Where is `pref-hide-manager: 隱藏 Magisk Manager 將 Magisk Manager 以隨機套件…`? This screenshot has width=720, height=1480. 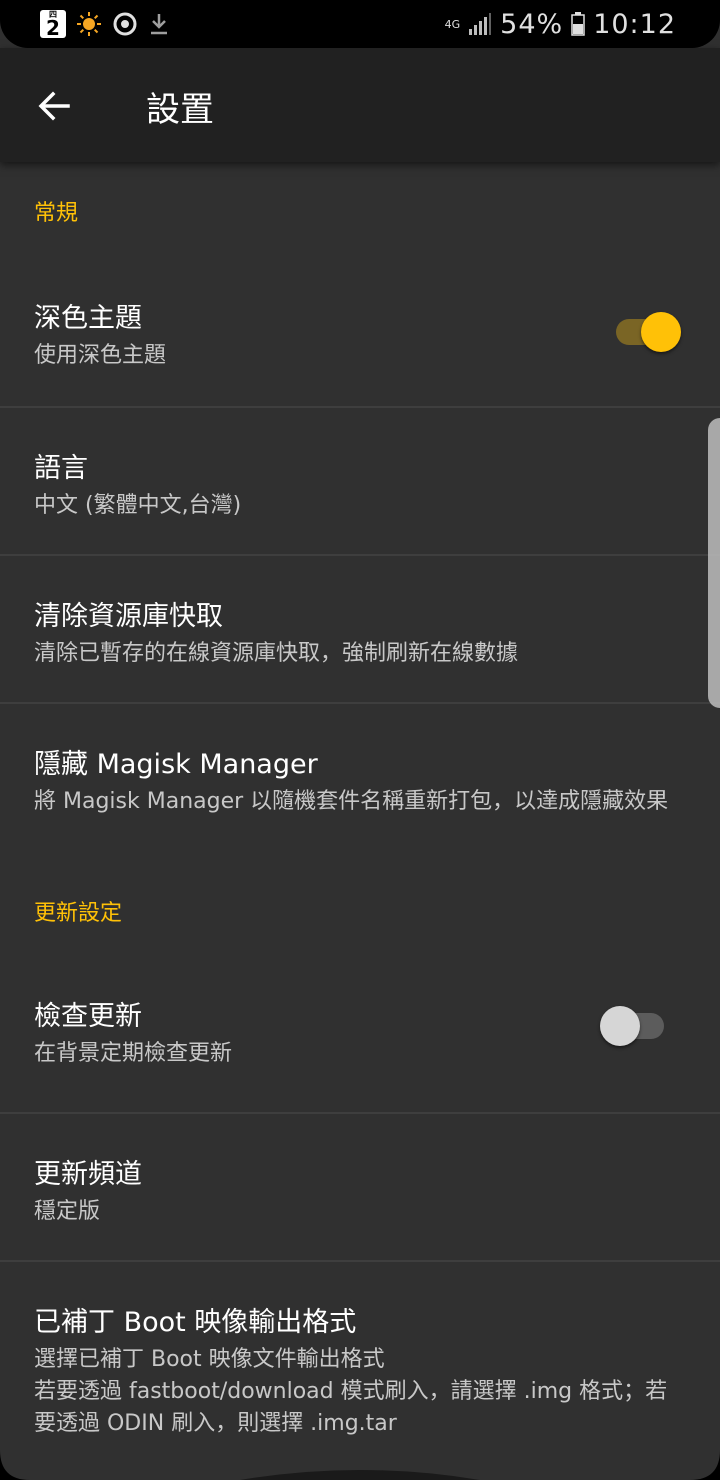 pref-hide-manager: 隱藏 Magisk Manager 將 Magisk Manager 以隨機套件… is located at coordinates (360, 793).